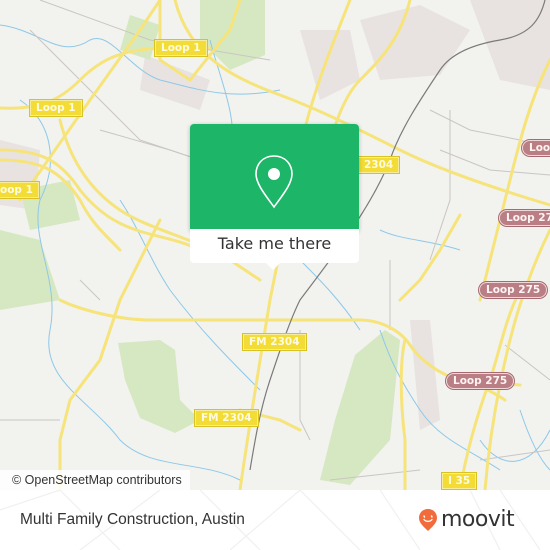 This screenshot has width=550, height=550. What do you see at coordinates (536, 148) in the screenshot?
I see `road-label-loop: Loop` at bounding box center [536, 148].